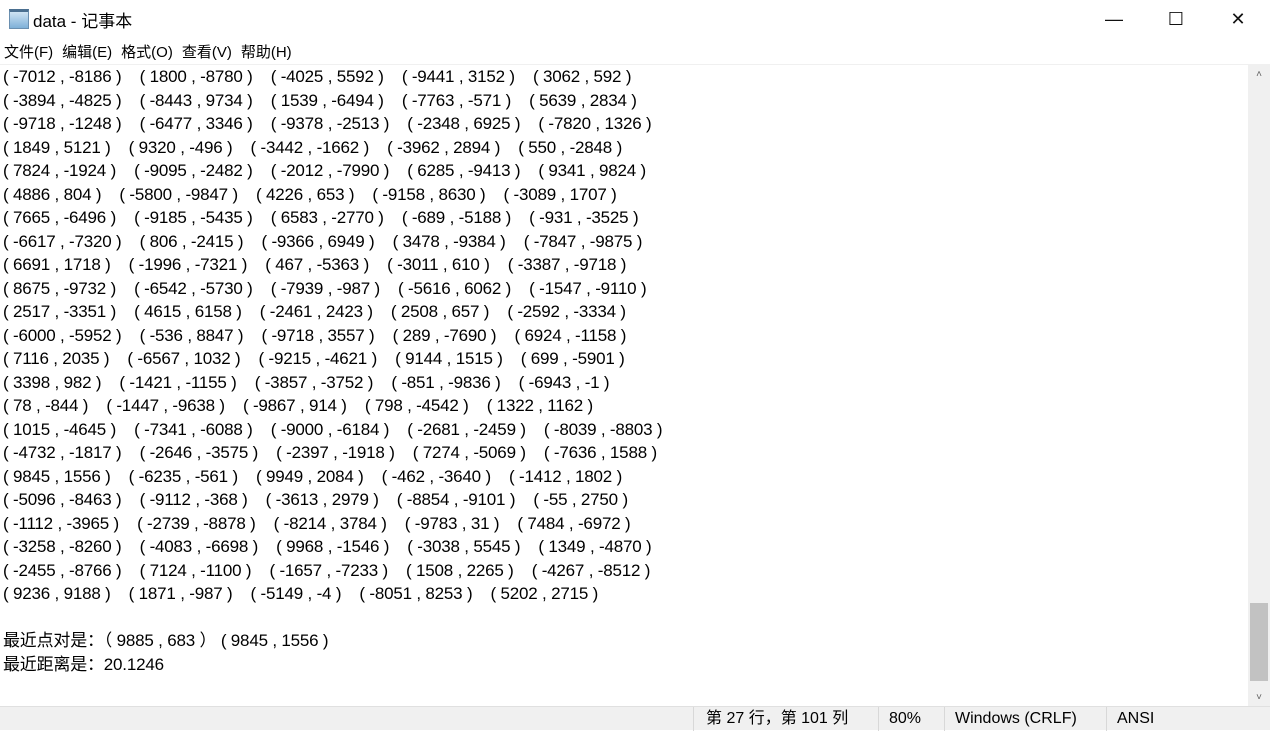 This screenshot has height=731, width=1270. What do you see at coordinates (83, 664) in the screenshot?
I see `text-line: 最近距离是：20.1246` at bounding box center [83, 664].